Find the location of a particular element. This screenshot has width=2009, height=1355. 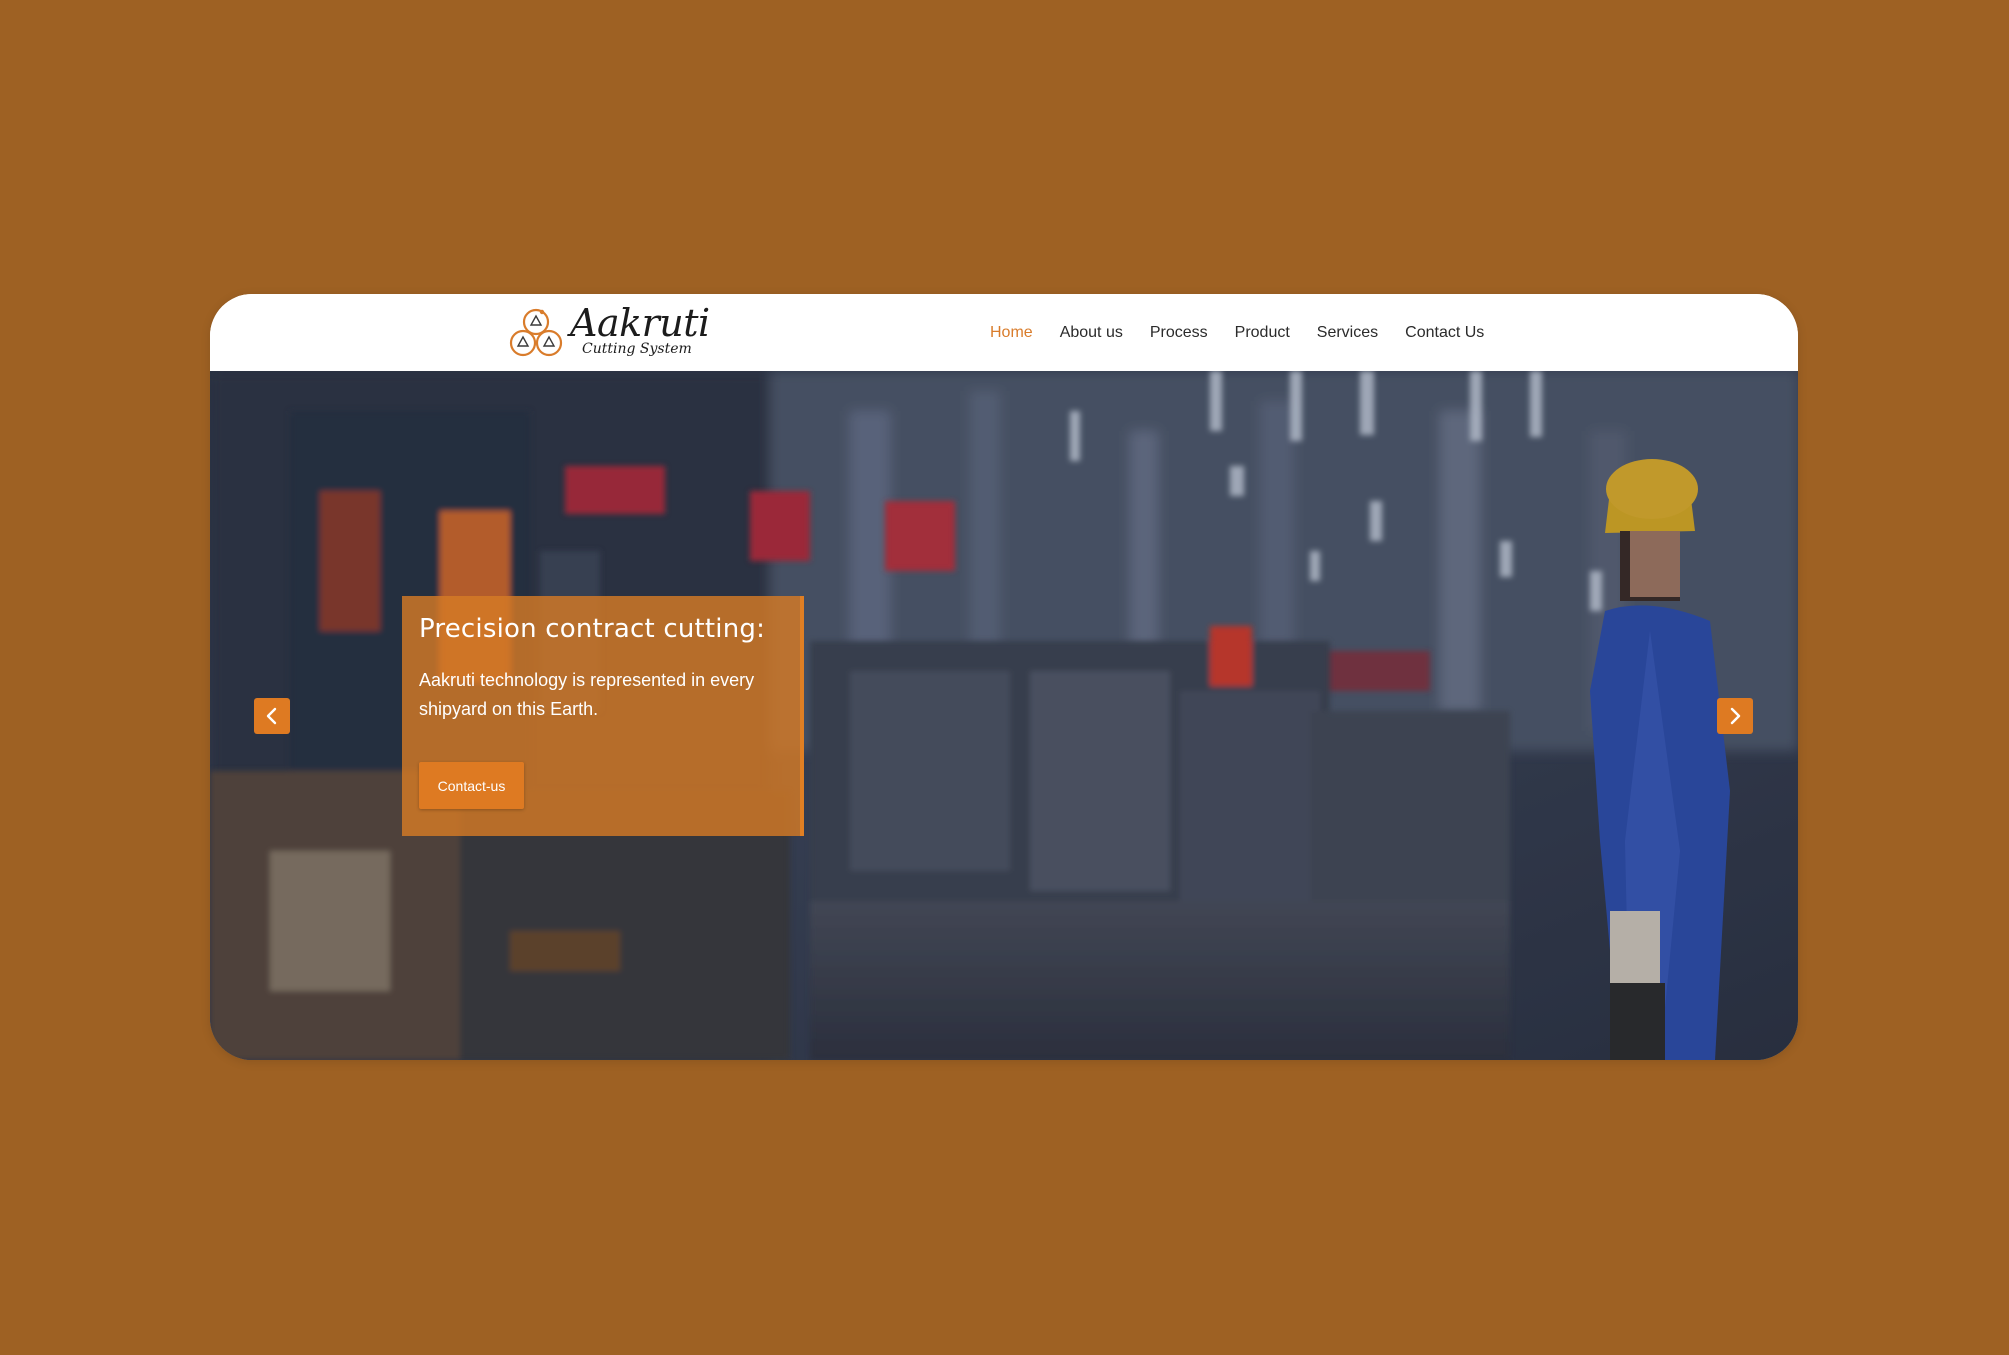

nav-product: Product is located at coordinates (1262, 333).